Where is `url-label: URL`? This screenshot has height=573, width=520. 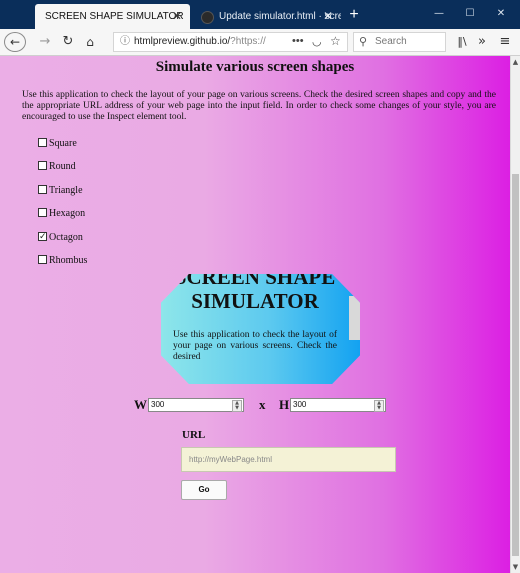 url-label: URL is located at coordinates (194, 435).